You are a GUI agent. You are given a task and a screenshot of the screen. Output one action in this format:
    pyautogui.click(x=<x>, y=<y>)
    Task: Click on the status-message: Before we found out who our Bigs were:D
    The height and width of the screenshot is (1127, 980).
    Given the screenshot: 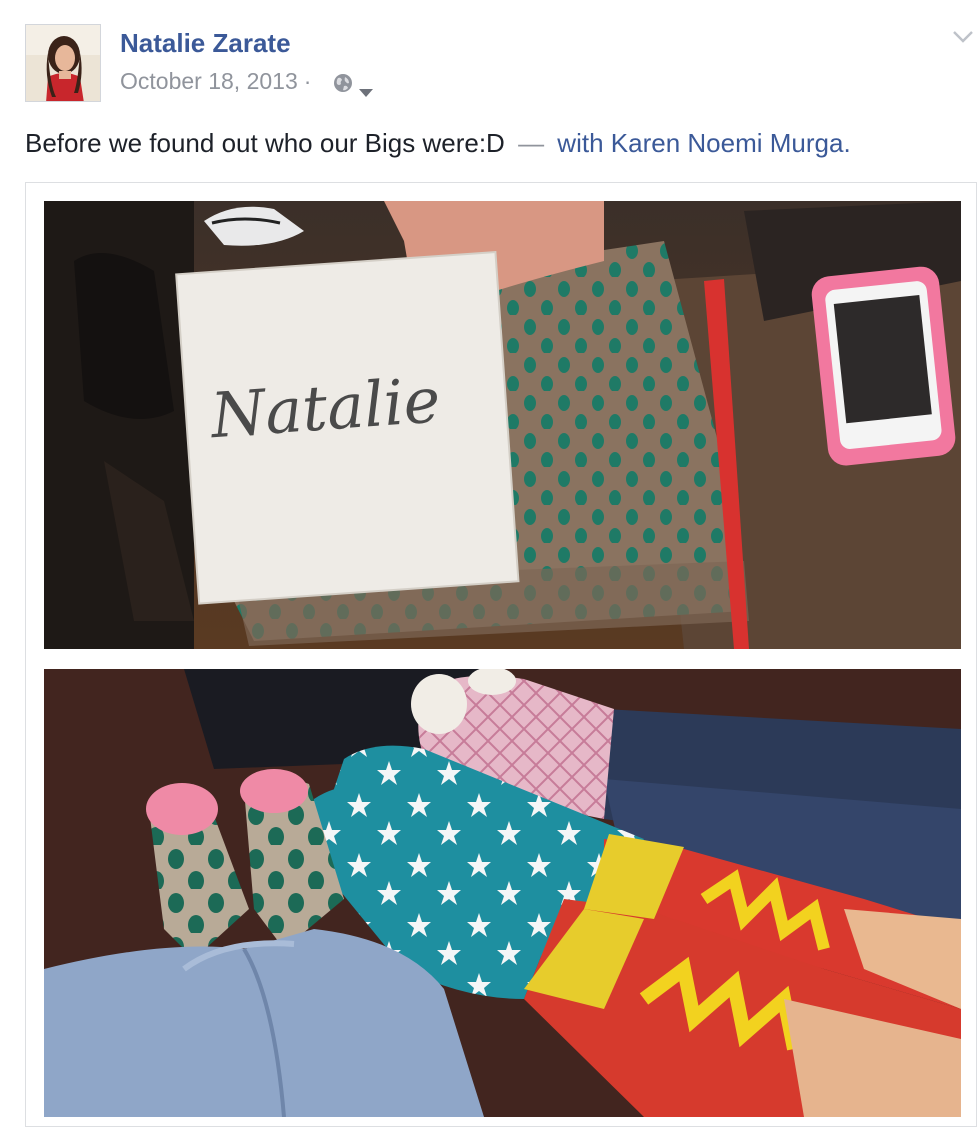 What is the action you would take?
    pyautogui.click(x=265, y=143)
    